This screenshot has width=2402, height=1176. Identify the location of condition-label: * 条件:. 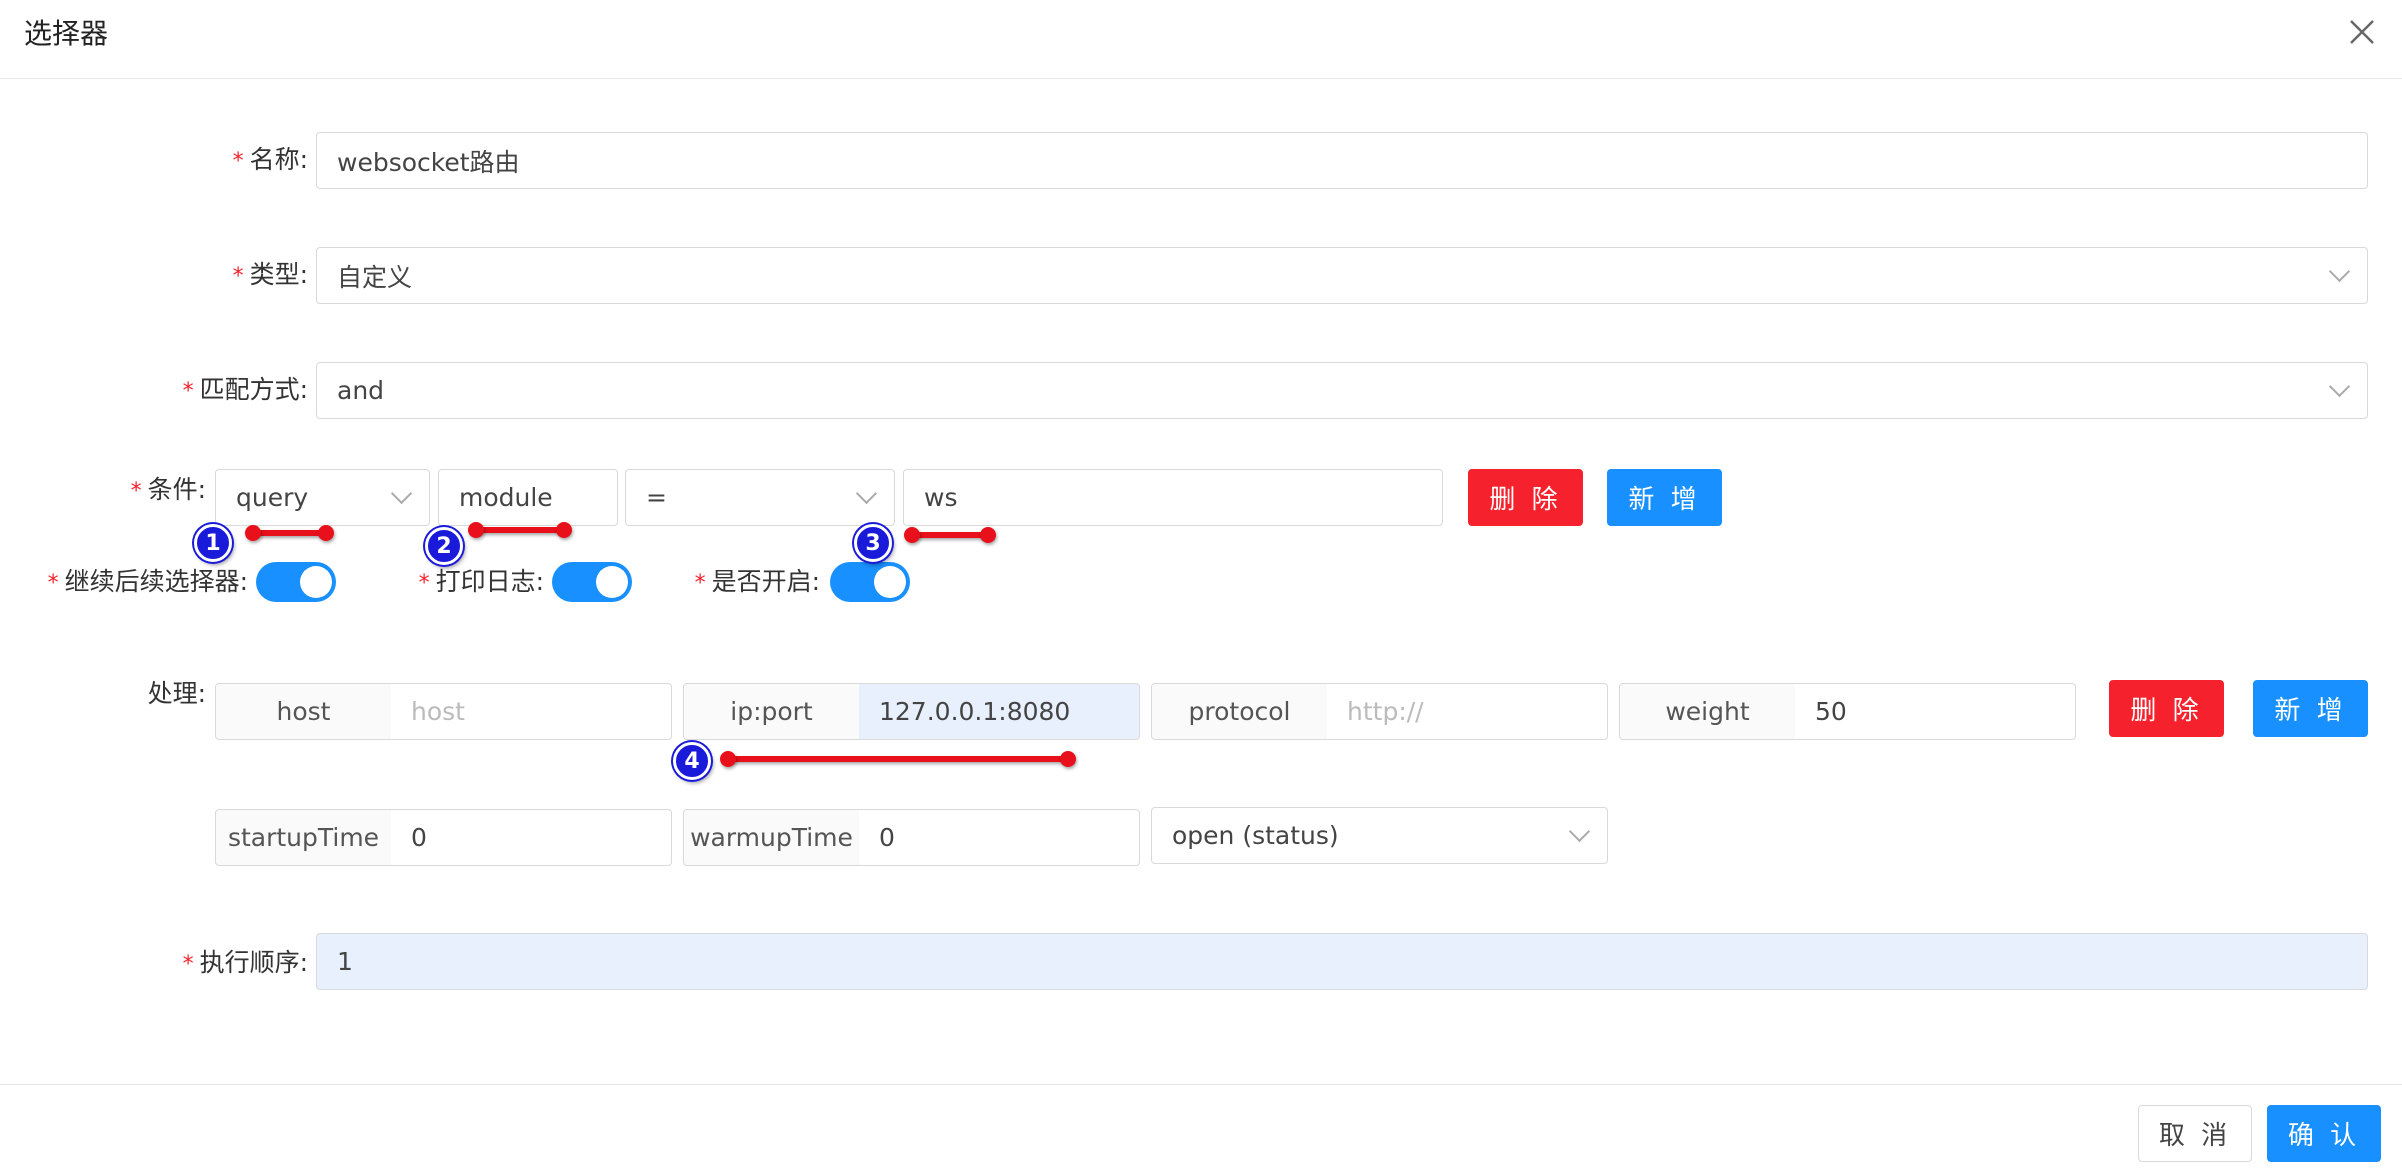
(168, 489).